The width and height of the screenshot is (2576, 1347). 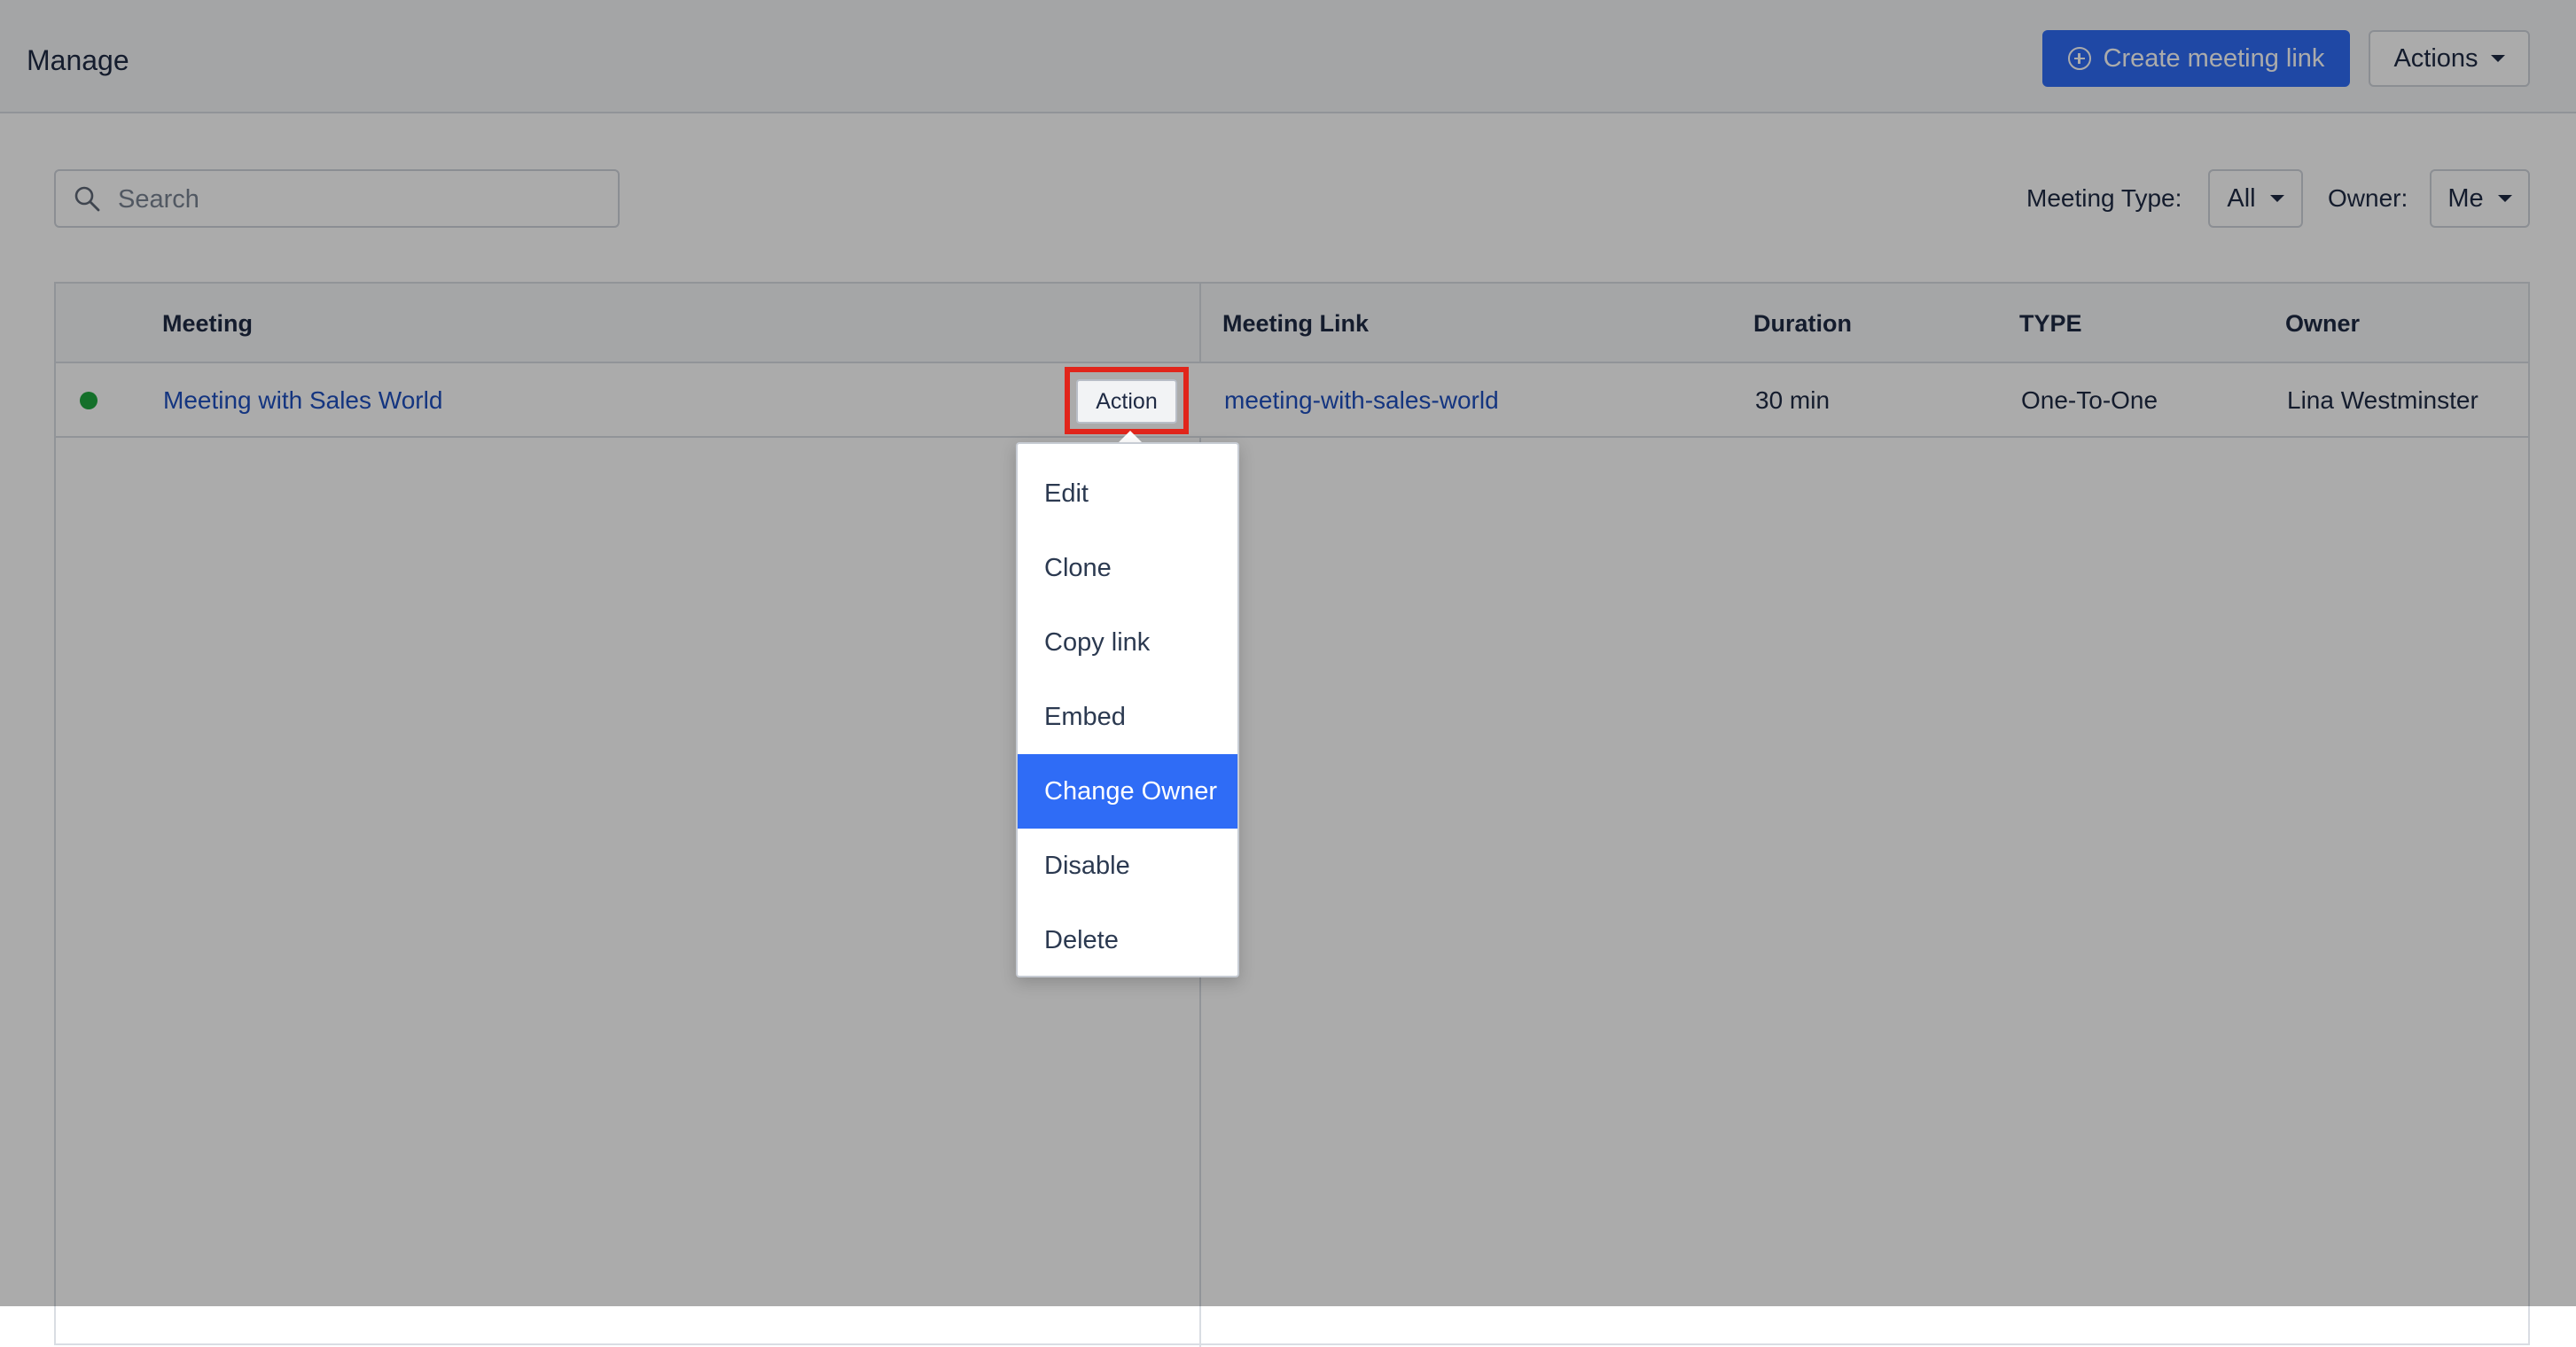 What do you see at coordinates (1130, 437) in the screenshot?
I see `menu-pointer` at bounding box center [1130, 437].